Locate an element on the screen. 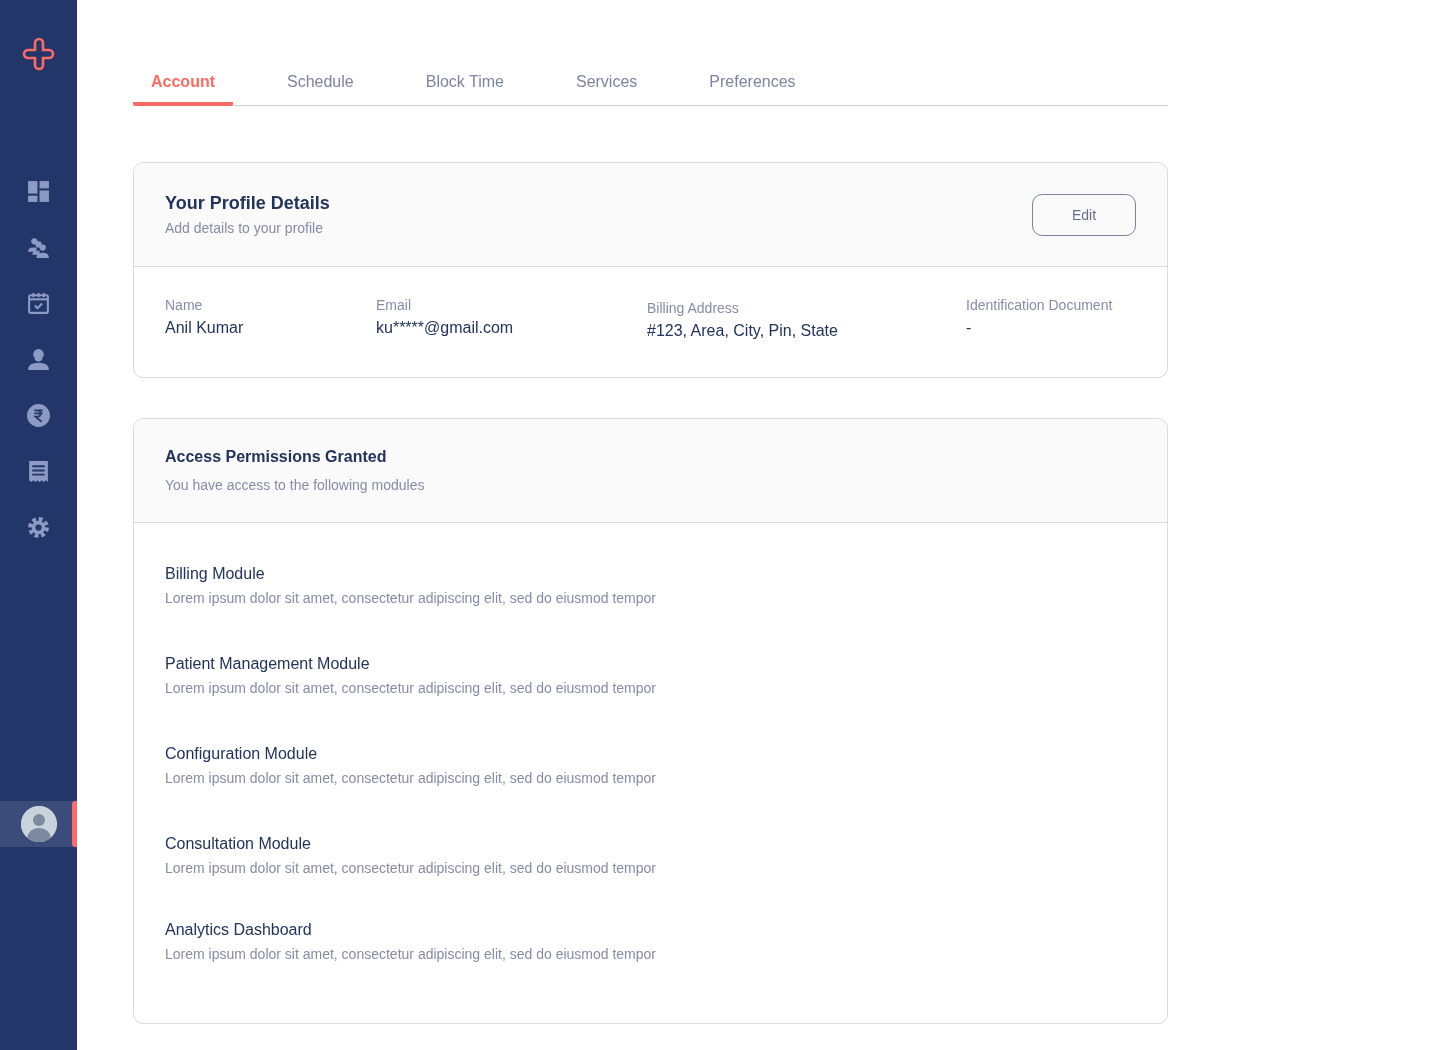  card-title: Your Profile Details is located at coordinates (247, 203).